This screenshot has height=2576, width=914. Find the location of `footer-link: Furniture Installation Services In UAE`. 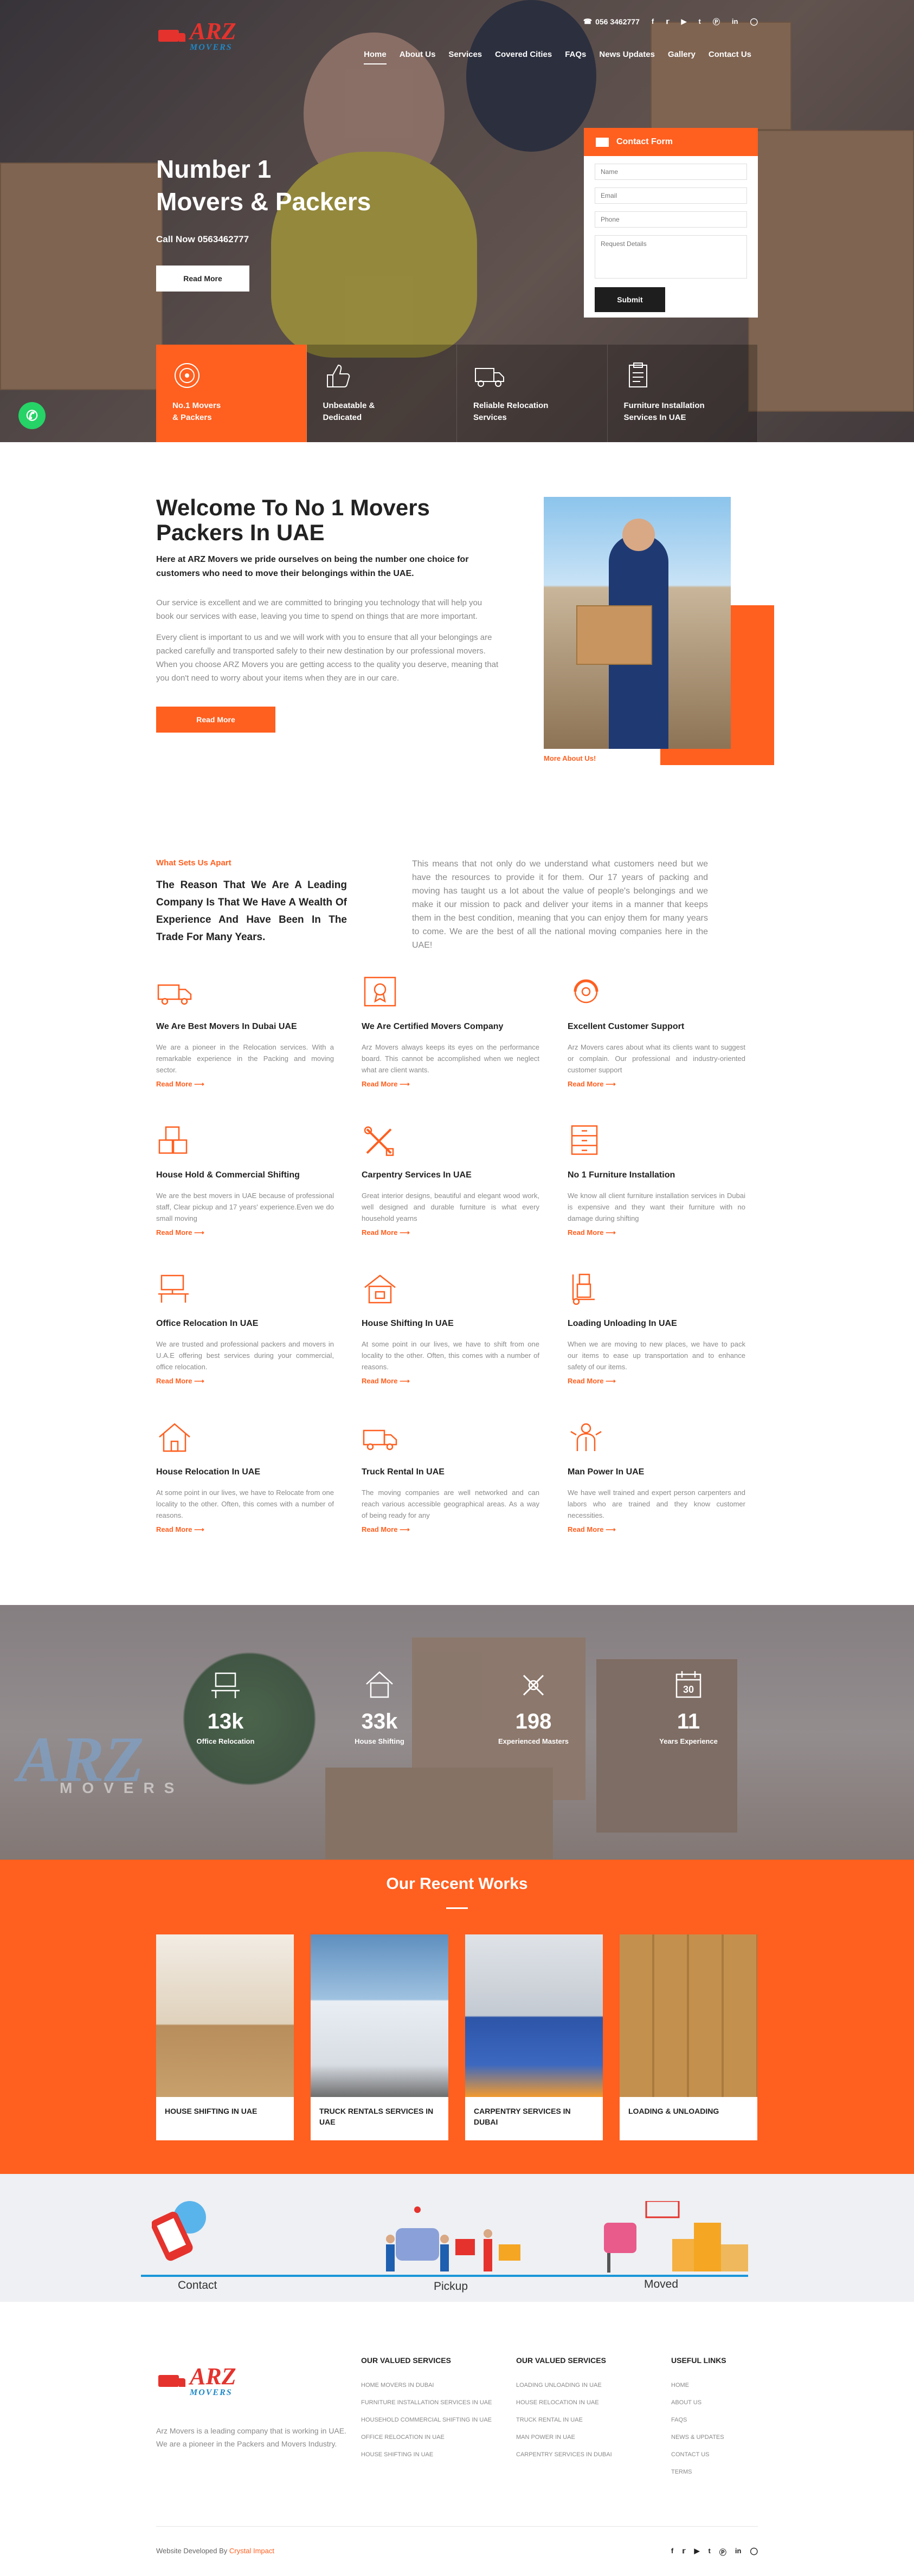

footer-link: Furniture Installation Services In UAE is located at coordinates (426, 2402).